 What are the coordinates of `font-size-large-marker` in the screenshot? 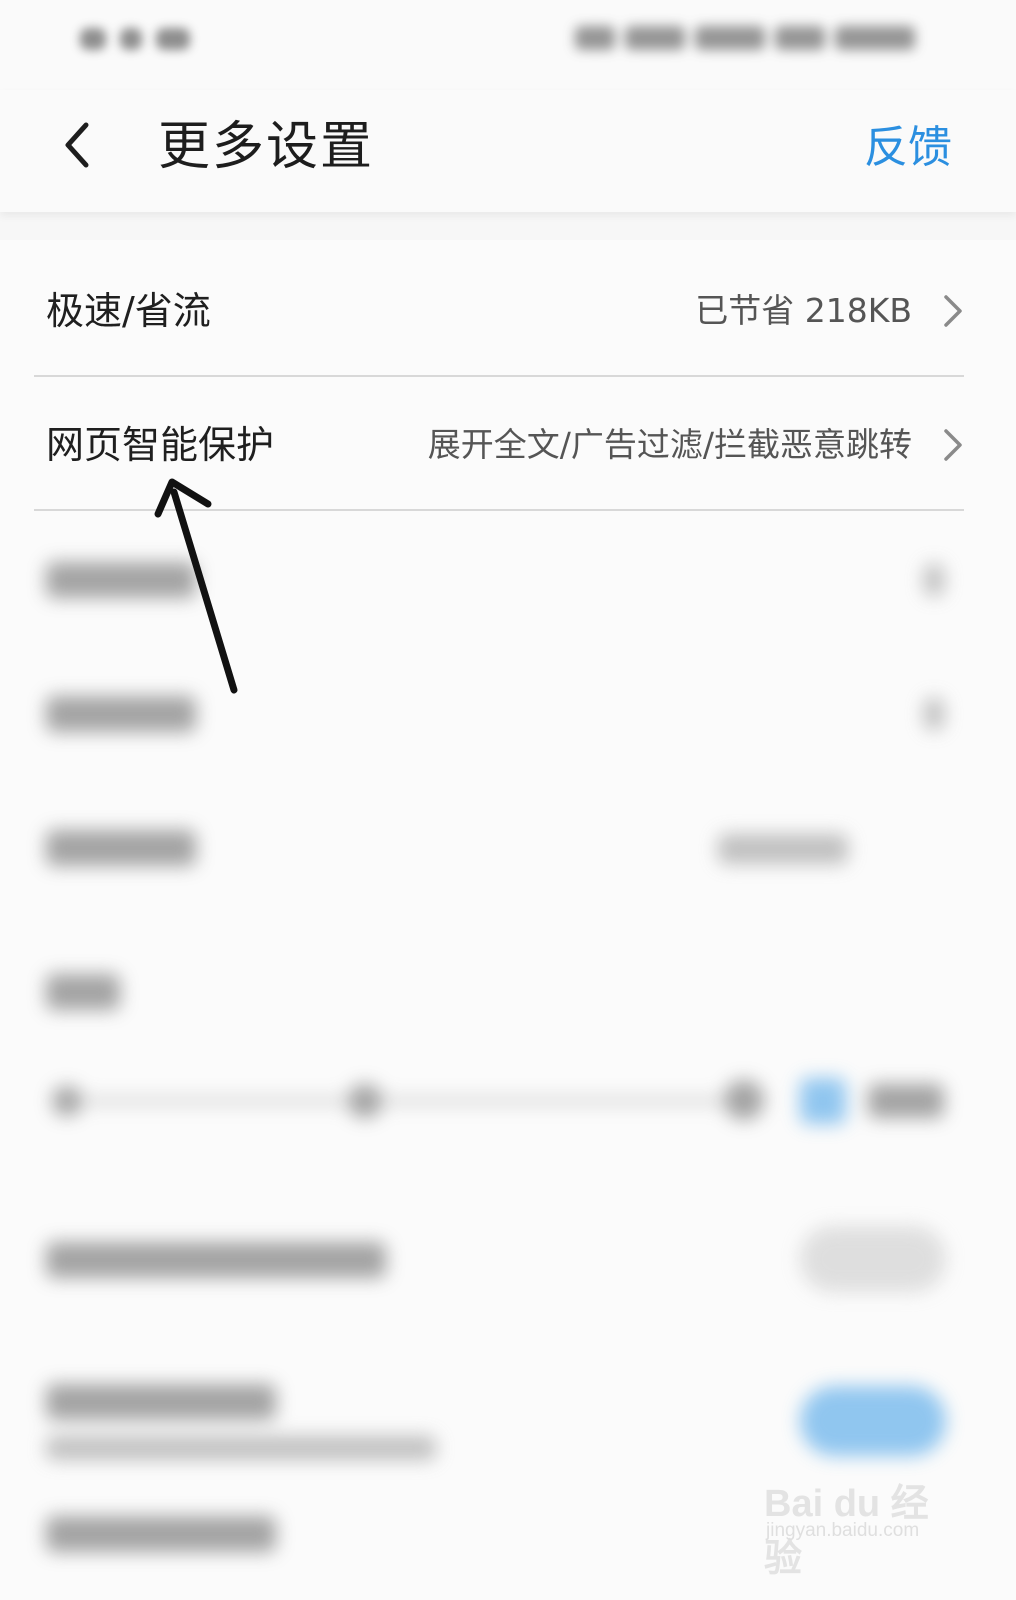 It's located at (744, 1100).